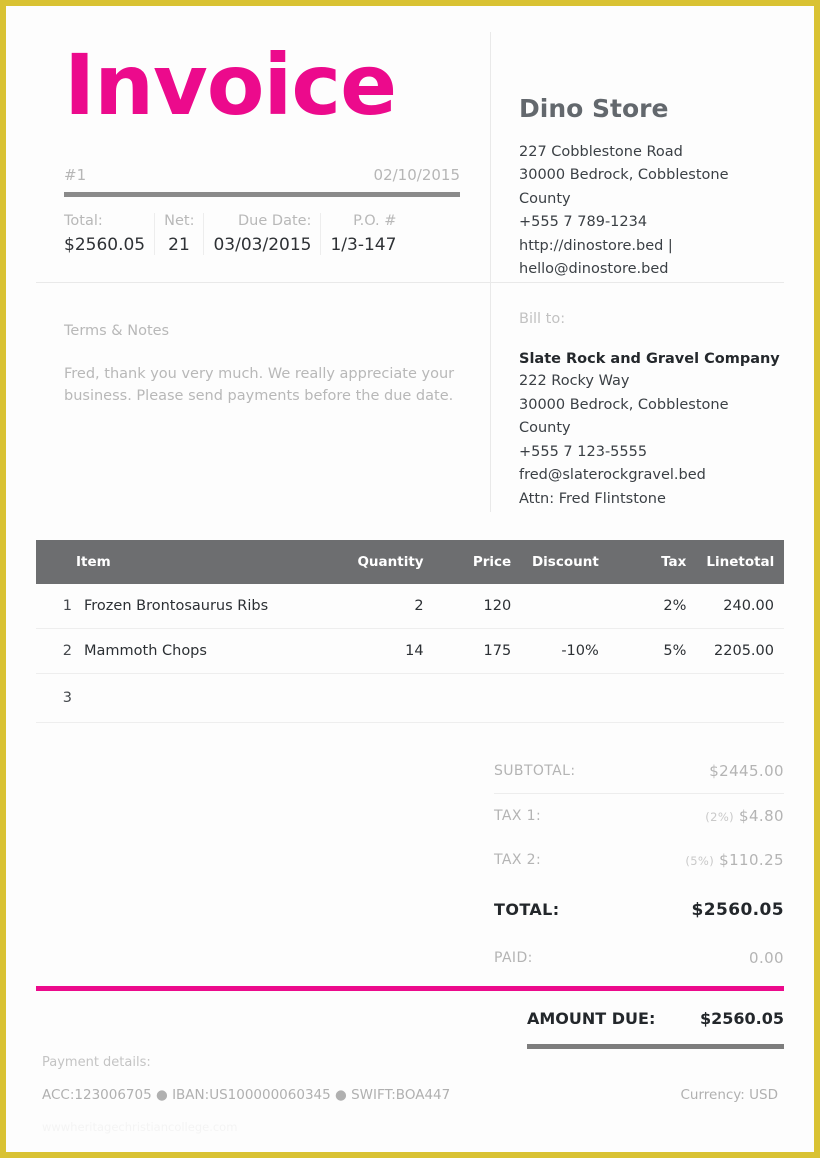 The image size is (820, 1158). What do you see at coordinates (766, 957) in the screenshot?
I see `paid-value: 0.00` at bounding box center [766, 957].